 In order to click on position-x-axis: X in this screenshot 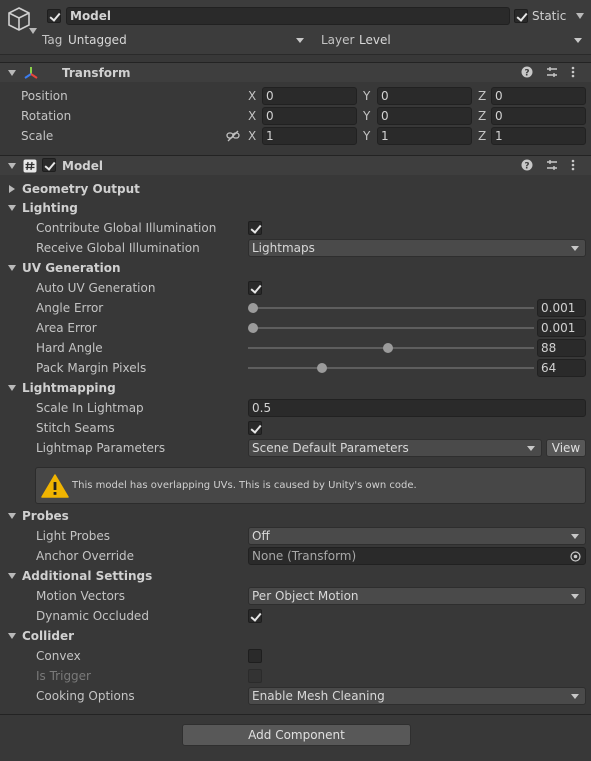, I will do `click(252, 96)`.